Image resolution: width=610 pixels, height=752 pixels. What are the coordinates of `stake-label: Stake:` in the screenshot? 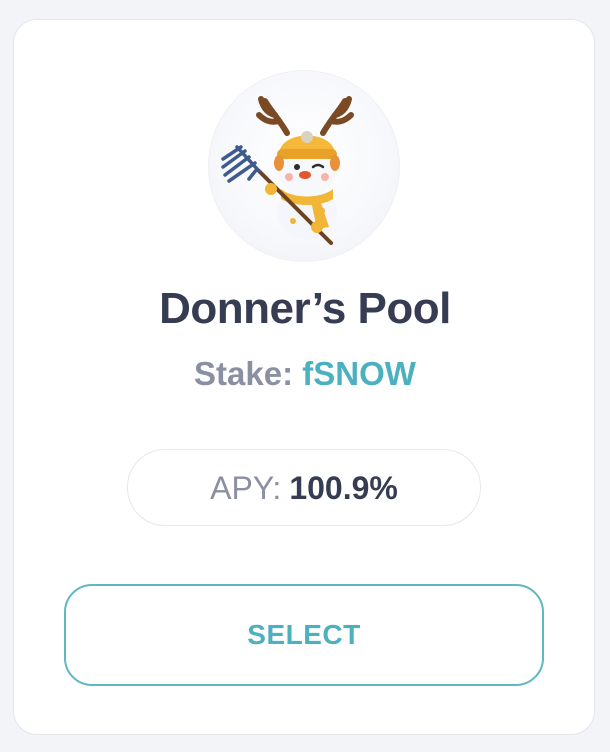 It's located at (244, 373).